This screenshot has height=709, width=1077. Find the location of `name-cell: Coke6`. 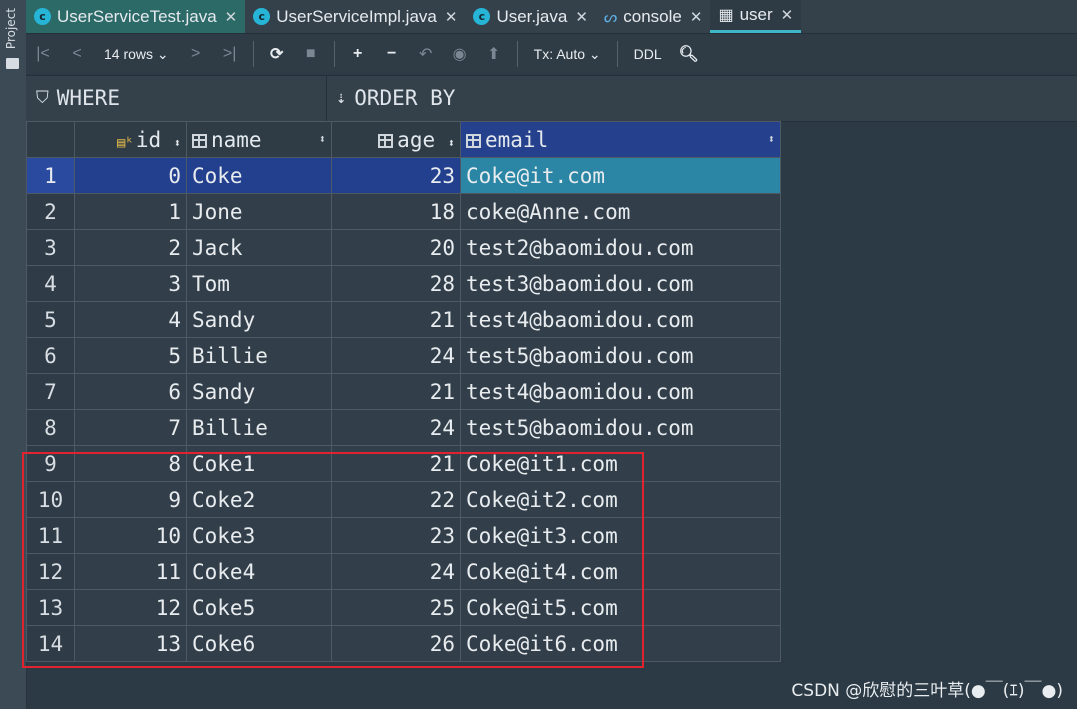

name-cell: Coke6 is located at coordinates (259, 643).